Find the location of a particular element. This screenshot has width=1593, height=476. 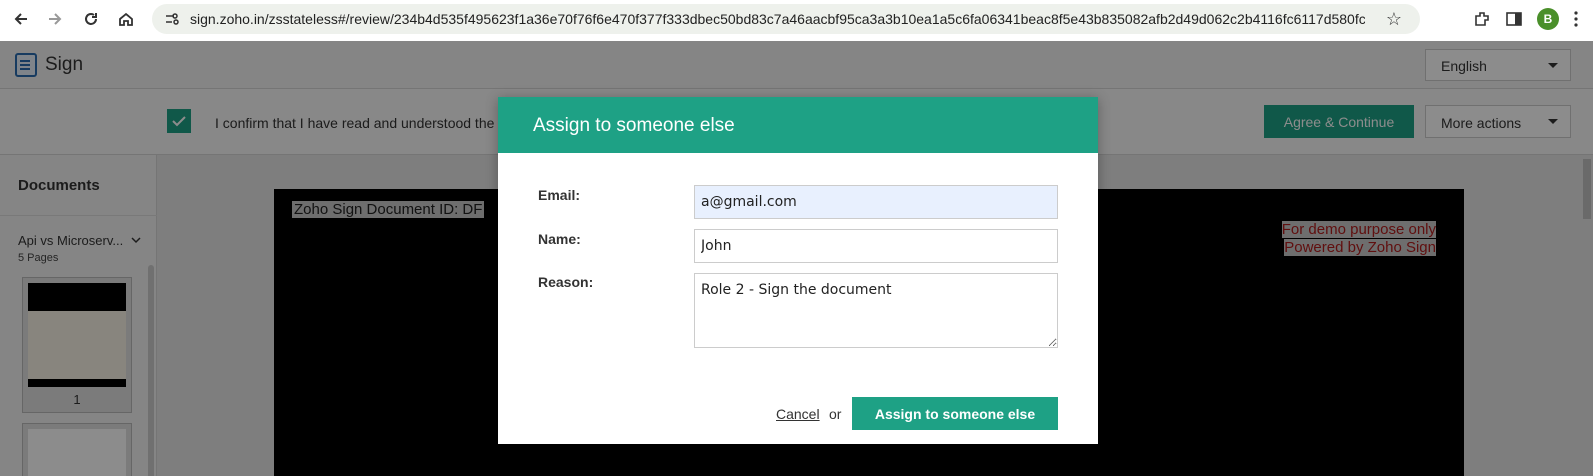

reason-label: Reason: is located at coordinates (566, 282).